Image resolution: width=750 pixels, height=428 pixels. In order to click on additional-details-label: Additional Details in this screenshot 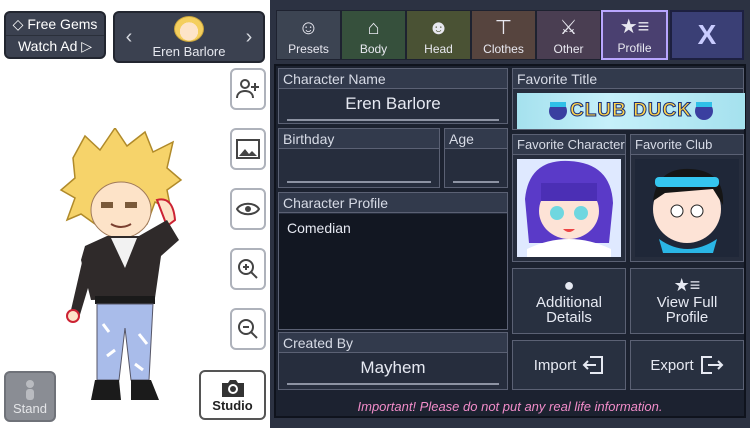, I will do `click(569, 309)`.